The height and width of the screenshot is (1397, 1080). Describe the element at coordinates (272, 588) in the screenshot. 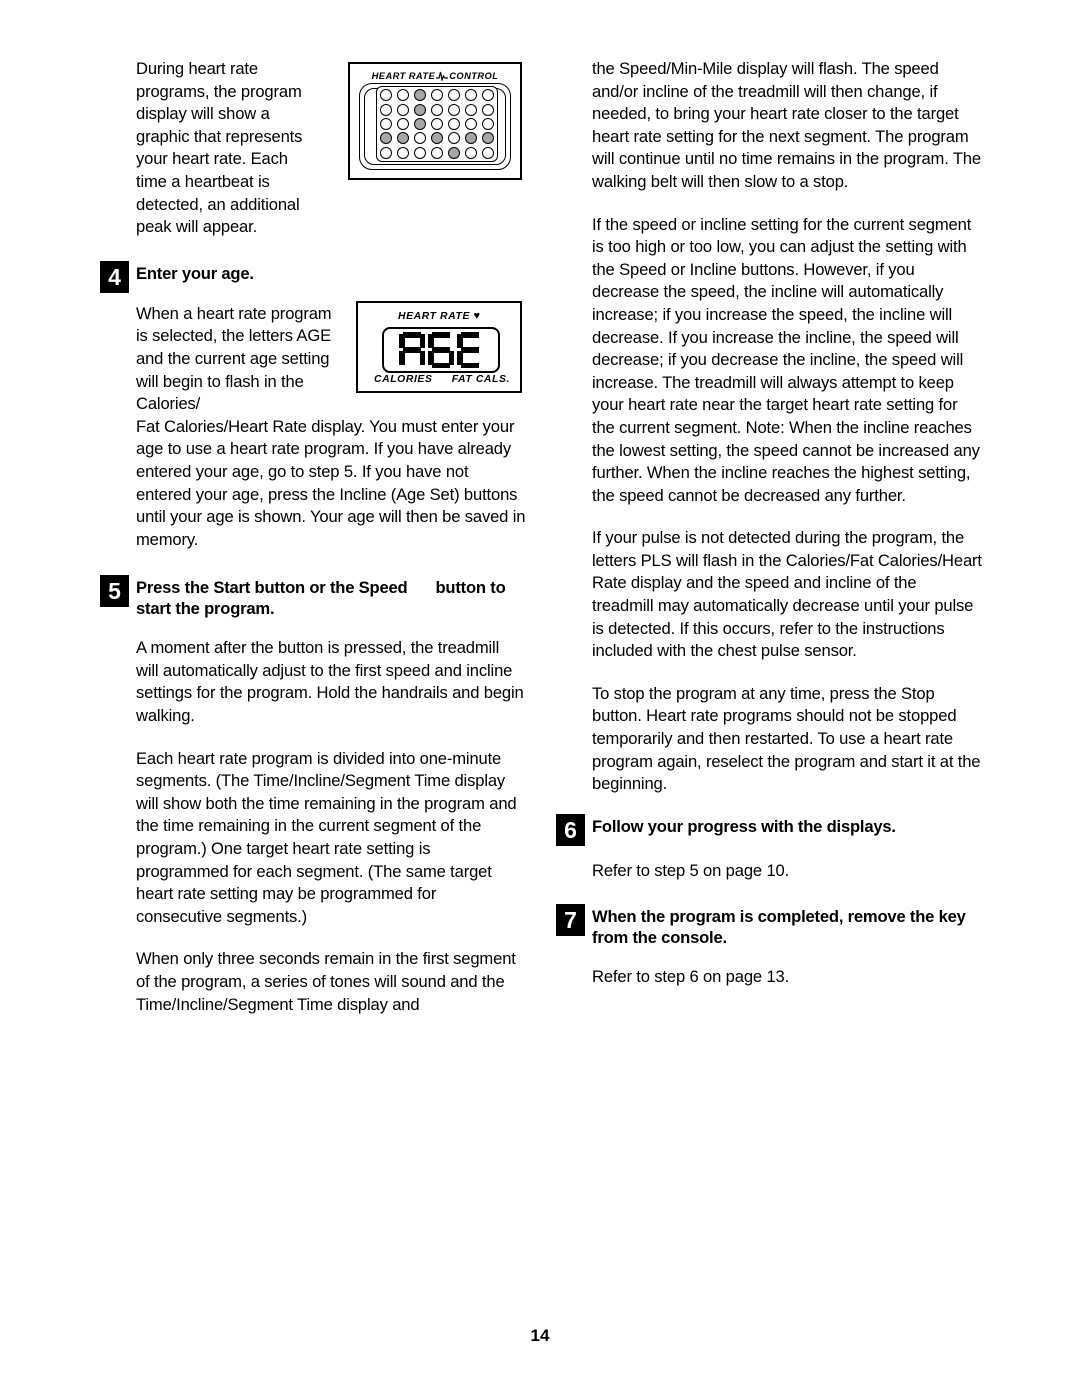

I see `step-5-title-part1: Press the Start button or the Speed` at that location.